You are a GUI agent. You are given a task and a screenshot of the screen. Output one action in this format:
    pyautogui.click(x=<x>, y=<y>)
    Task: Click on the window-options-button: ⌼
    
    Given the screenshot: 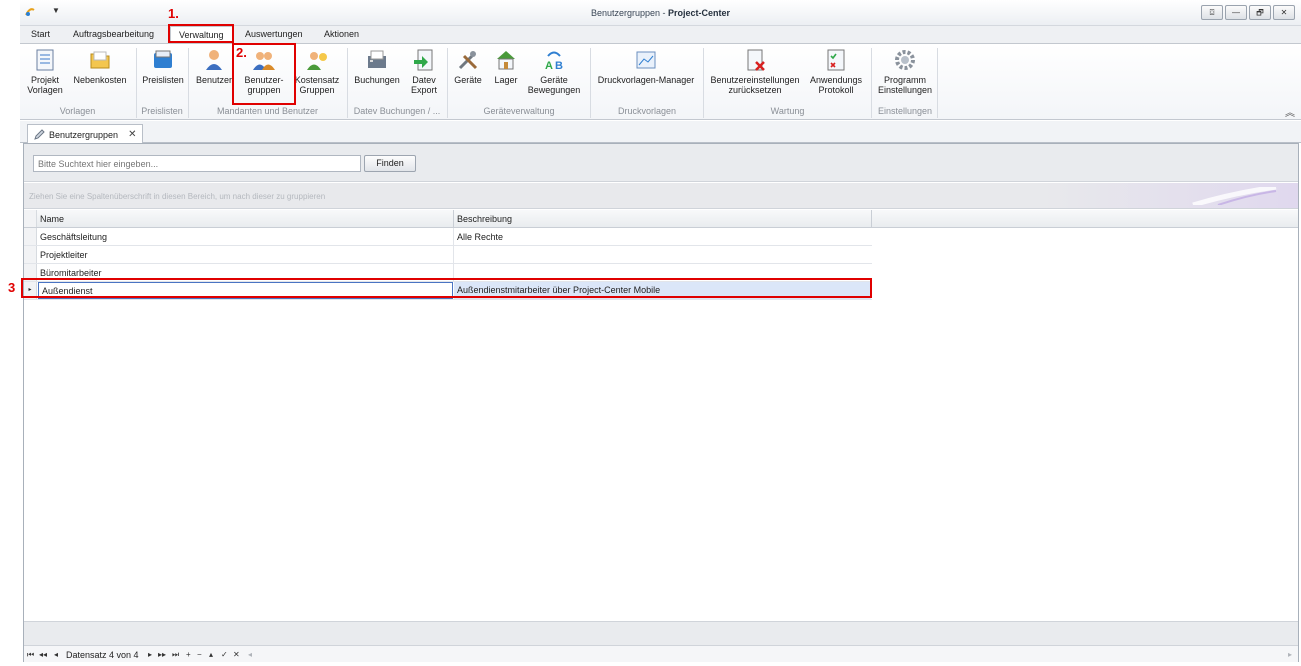 What is the action you would take?
    pyautogui.click(x=1212, y=12)
    